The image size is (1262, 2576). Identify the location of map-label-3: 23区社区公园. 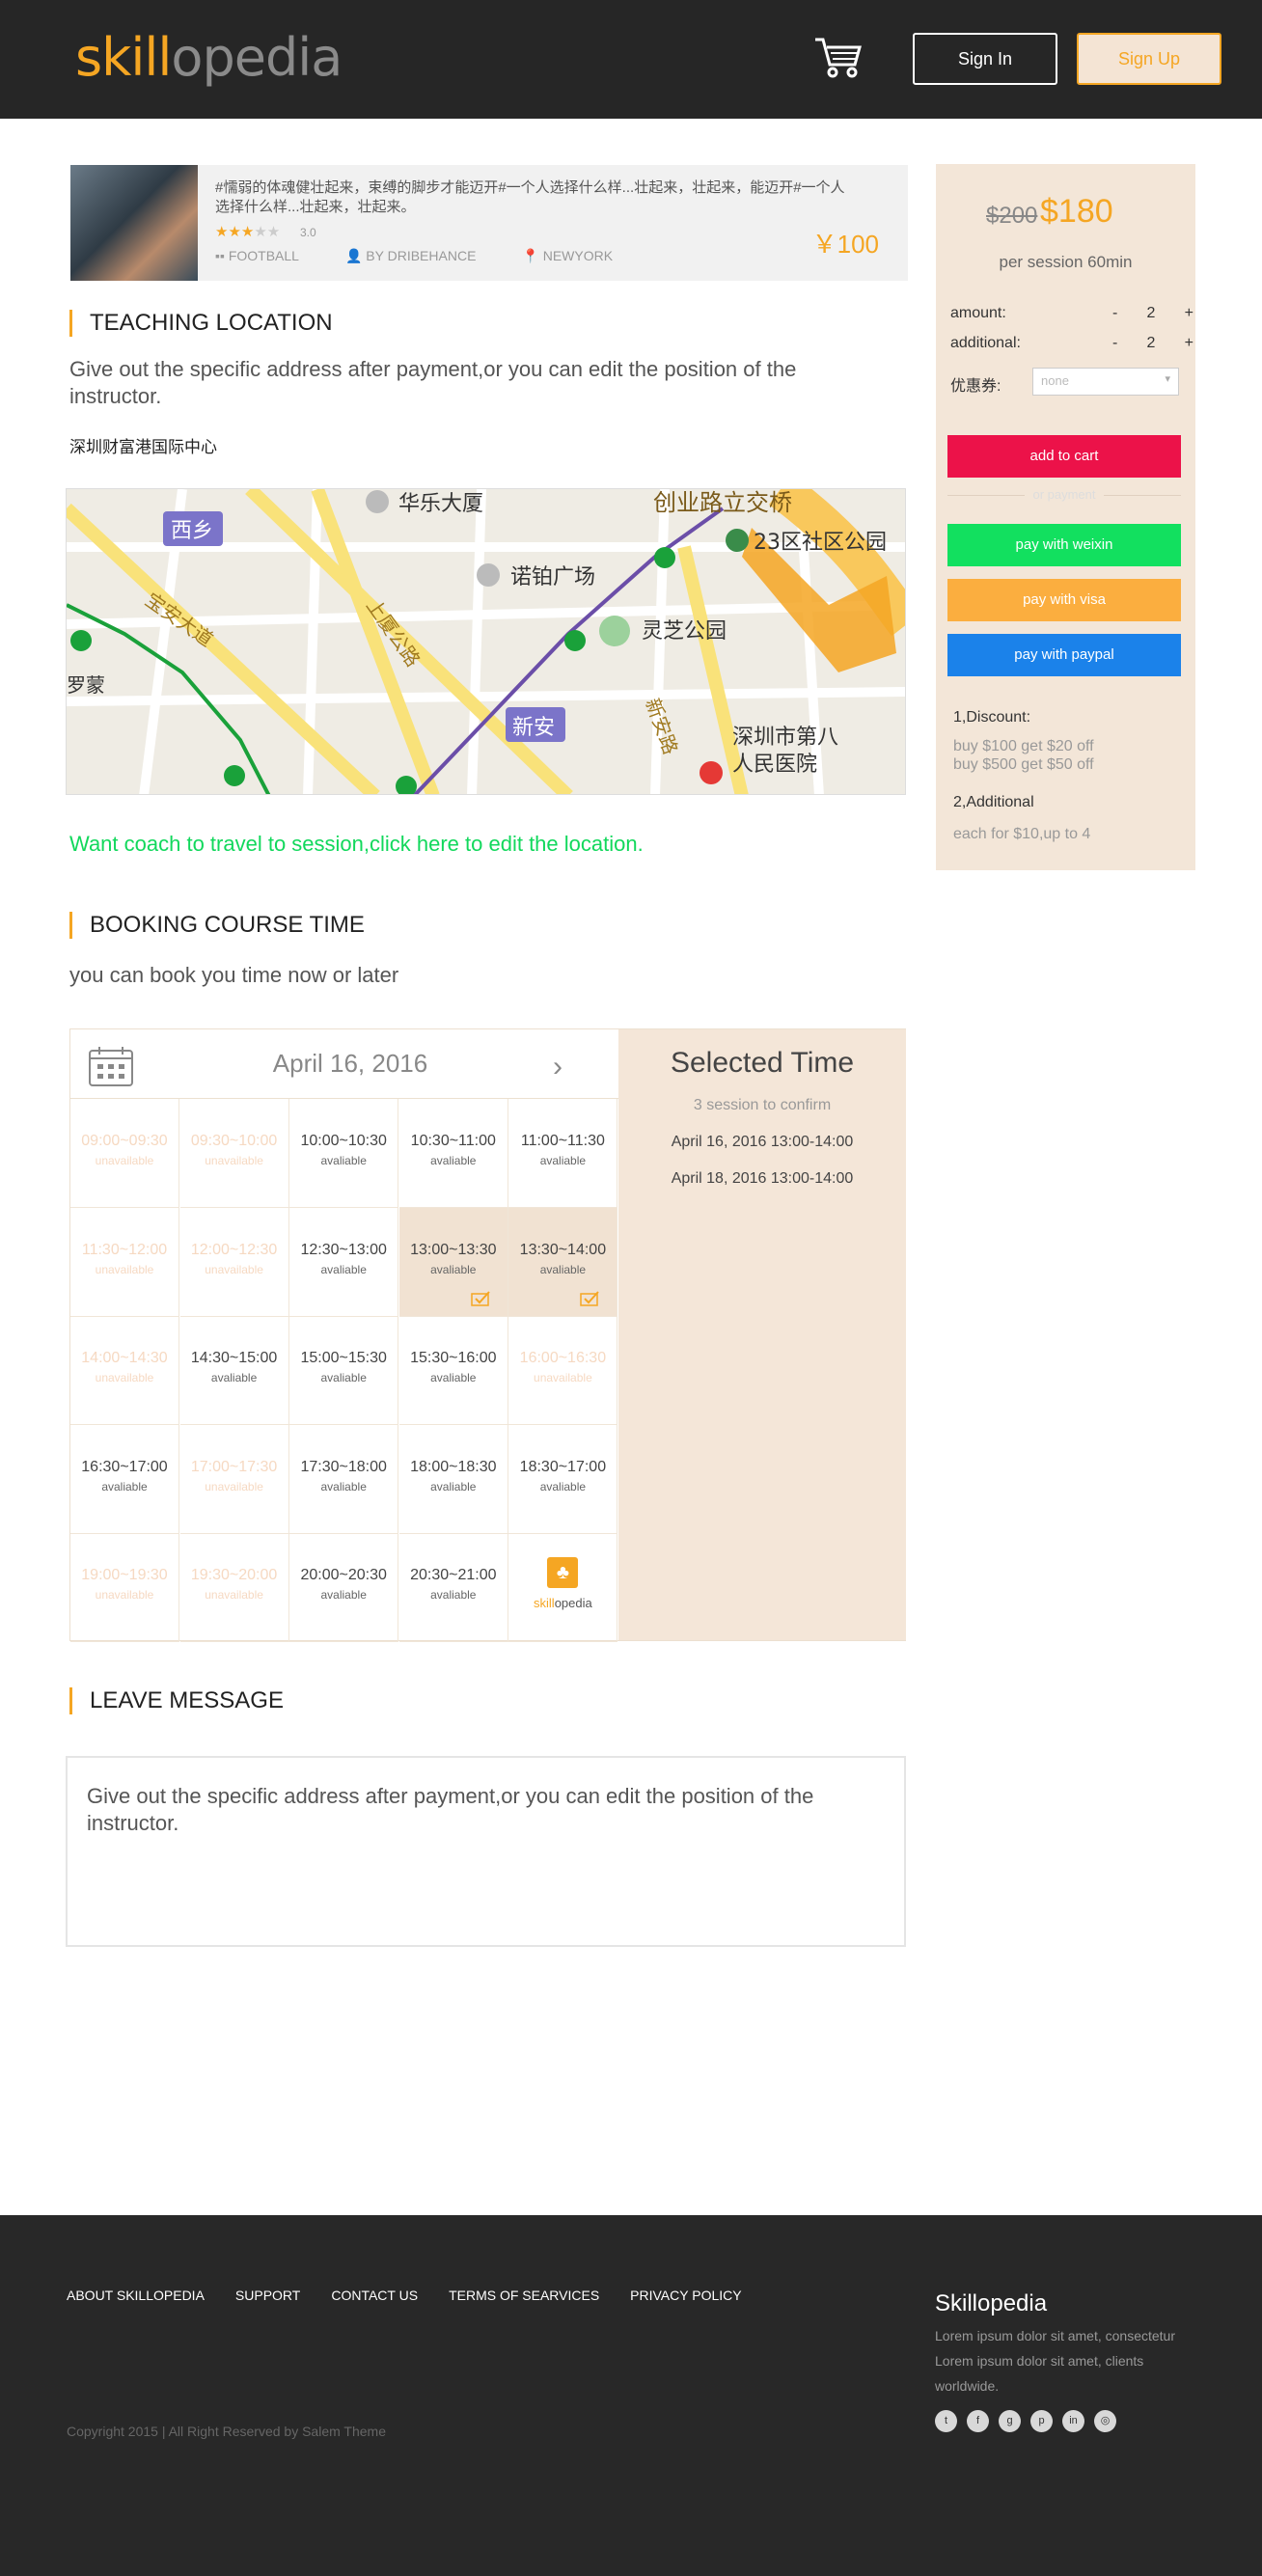
(820, 543).